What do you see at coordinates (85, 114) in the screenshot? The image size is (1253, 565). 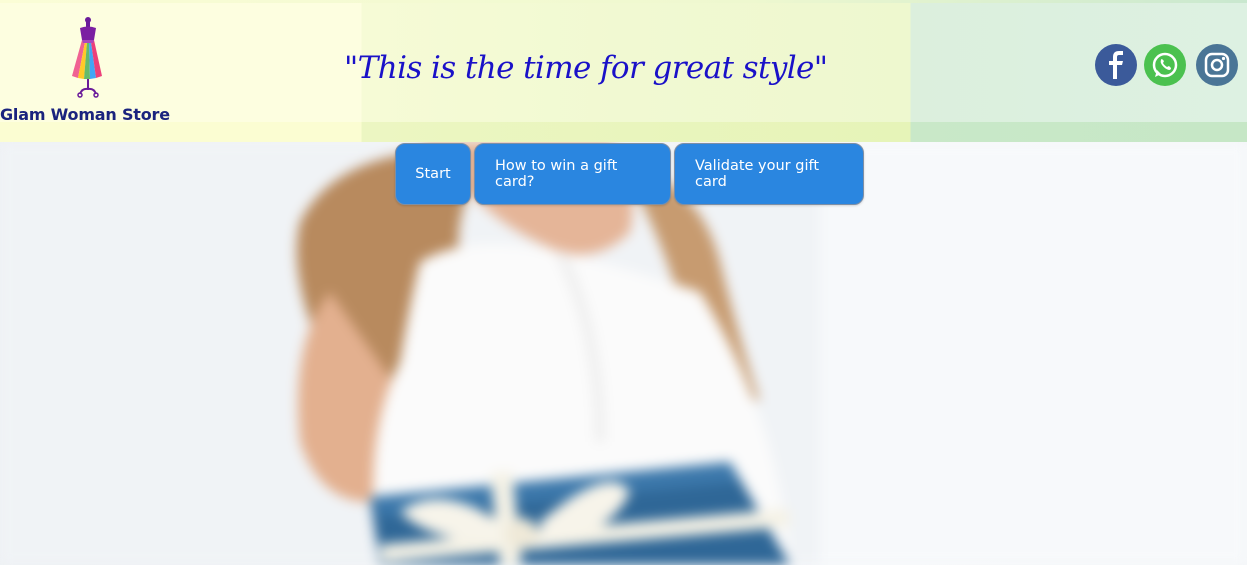 I see `store-name: Glam Woman Store` at bounding box center [85, 114].